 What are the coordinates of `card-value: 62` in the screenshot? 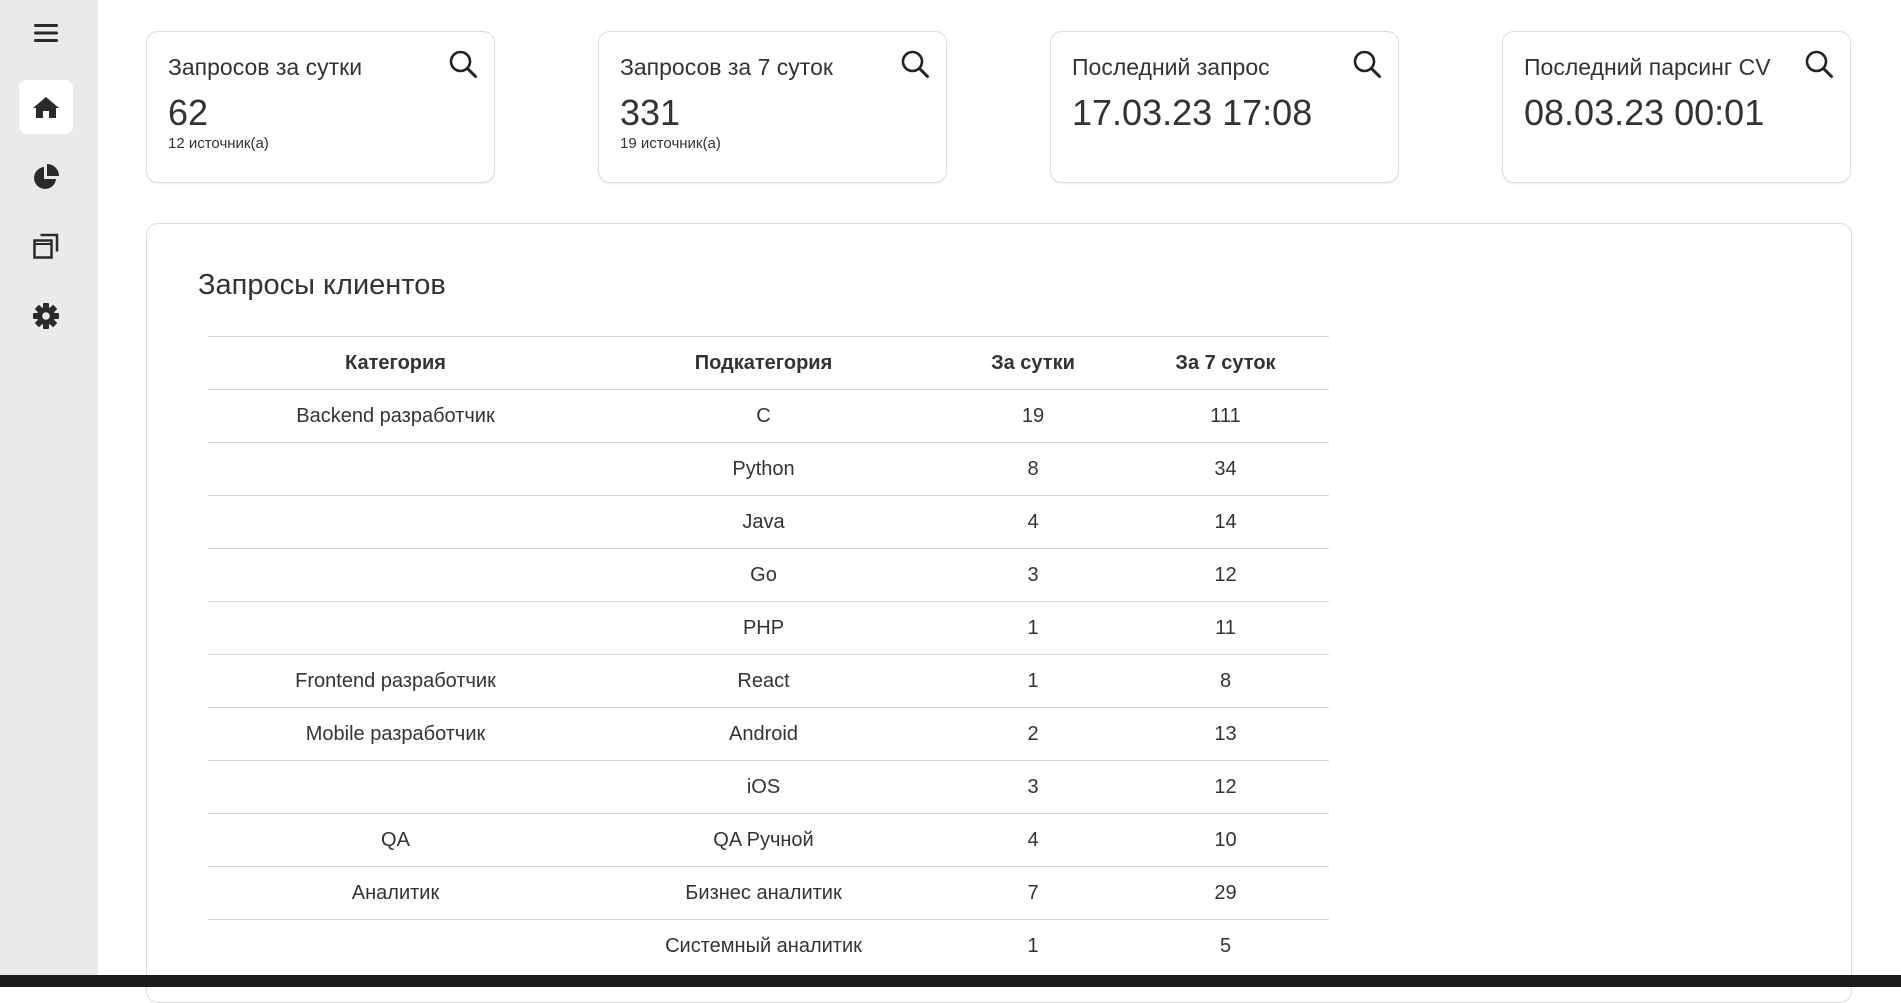 It's located at (188, 112).